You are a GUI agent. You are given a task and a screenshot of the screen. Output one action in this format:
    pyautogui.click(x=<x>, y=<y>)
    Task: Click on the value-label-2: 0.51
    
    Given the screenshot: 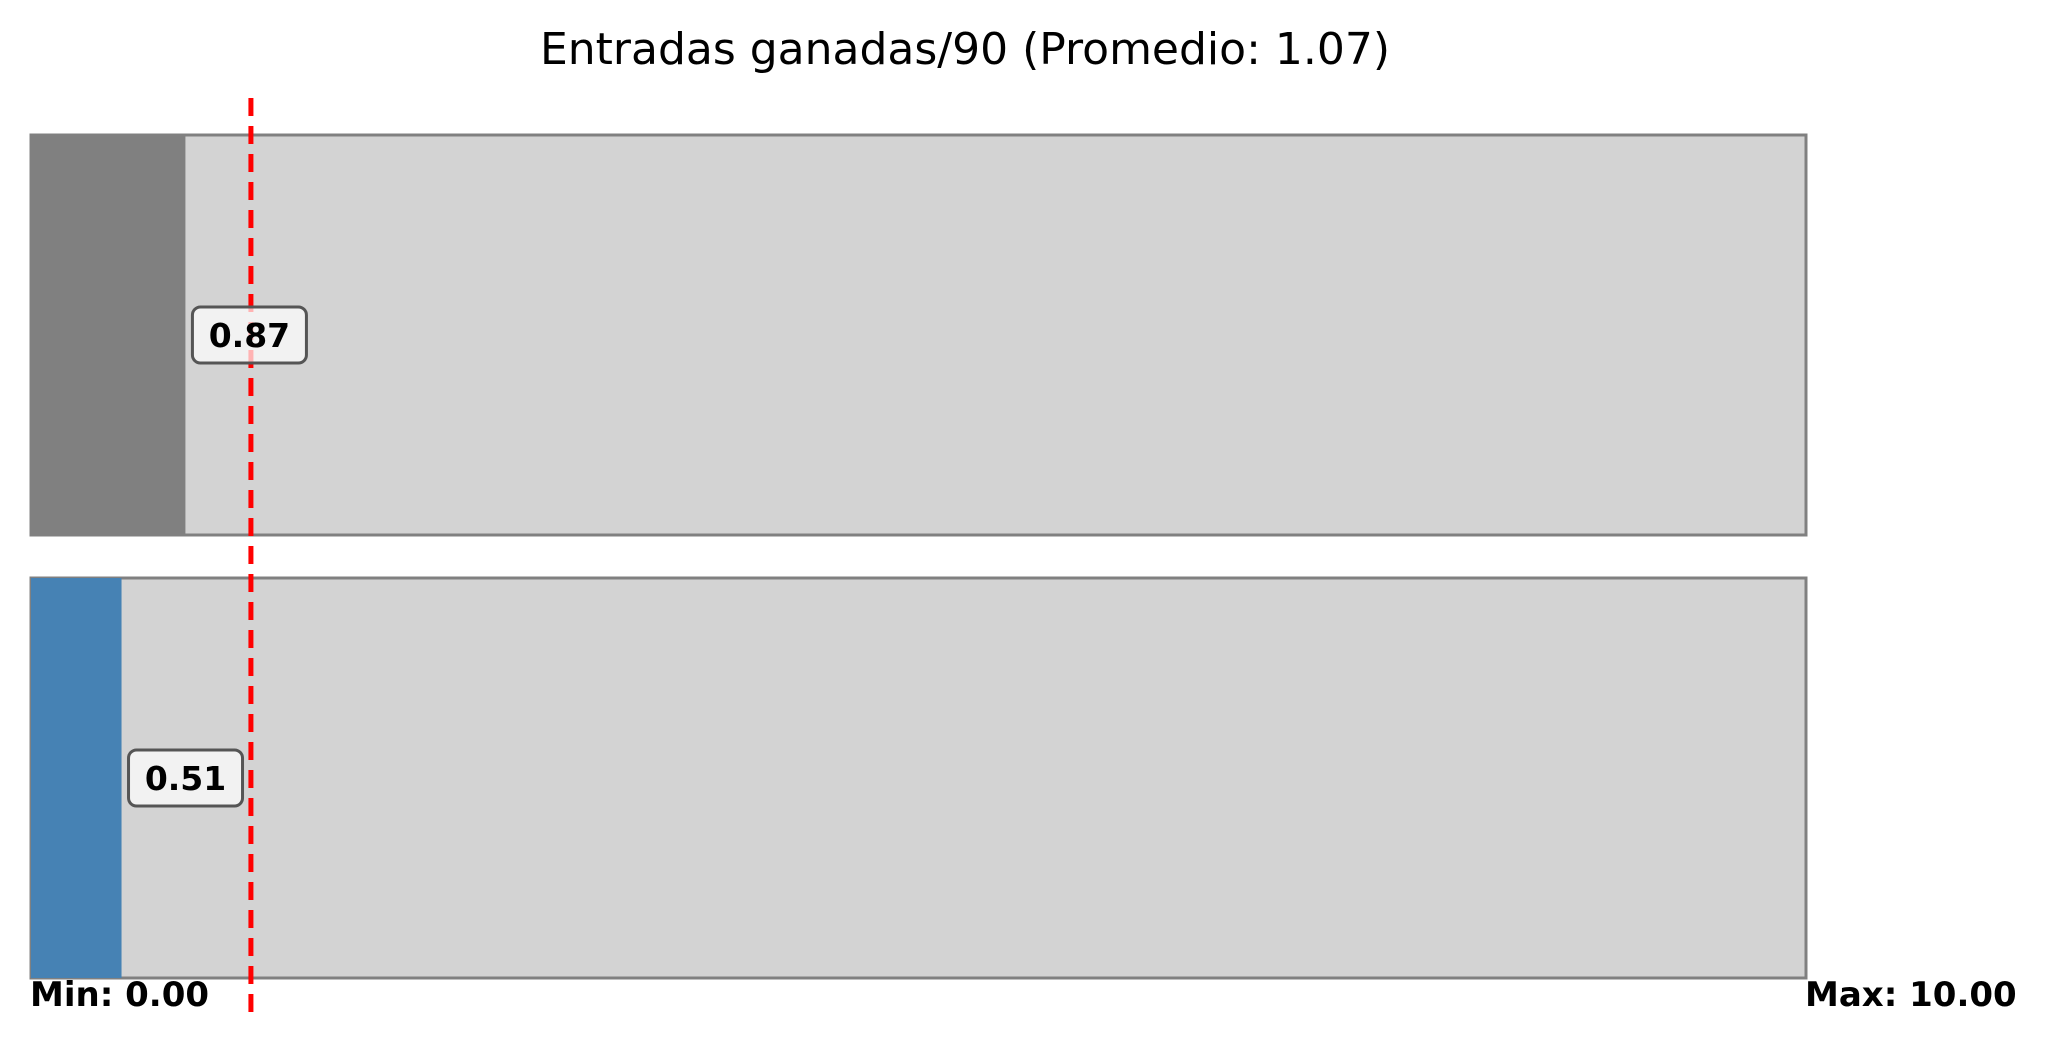 What is the action you would take?
    pyautogui.click(x=185, y=778)
    